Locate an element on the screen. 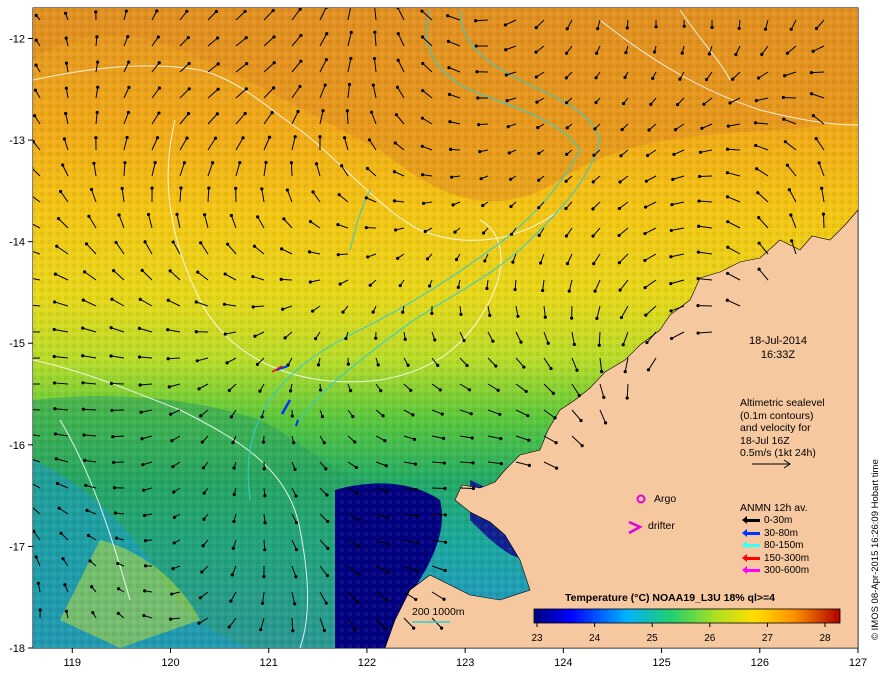  anmn-legend-label: 80-150m is located at coordinates (784, 545).